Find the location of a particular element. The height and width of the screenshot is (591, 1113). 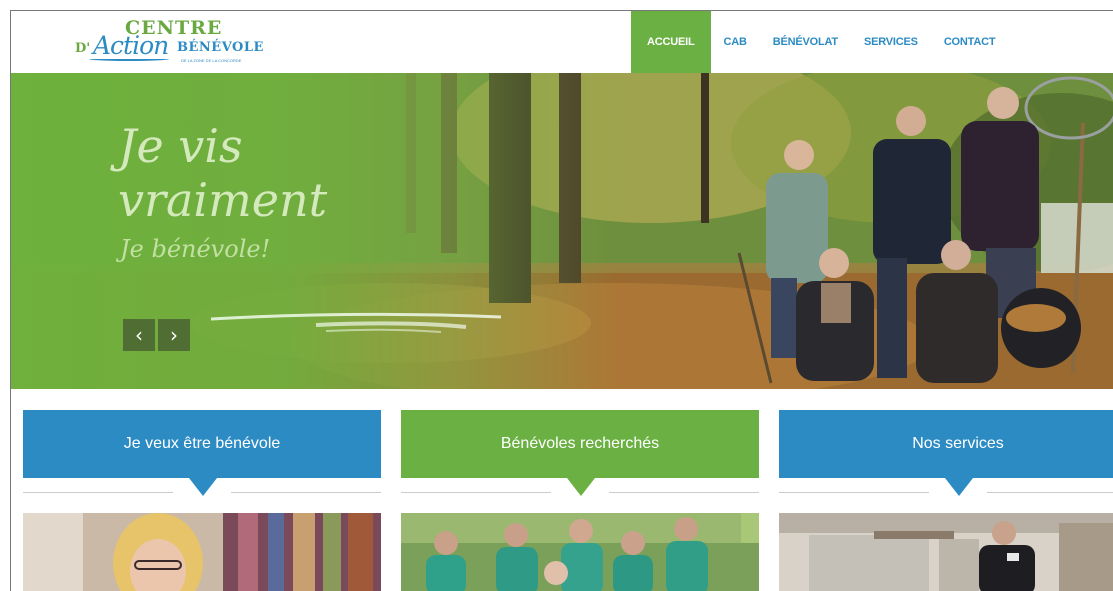

kitchen-image is located at coordinates (946, 552).